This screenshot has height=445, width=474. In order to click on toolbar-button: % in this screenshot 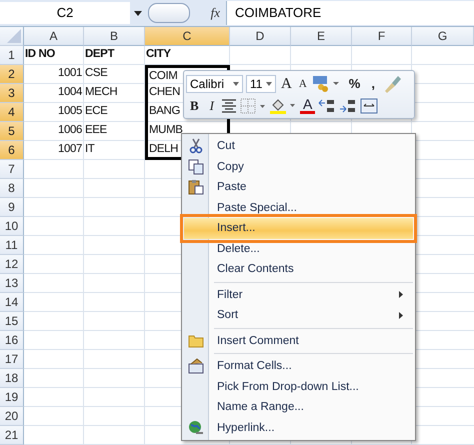, I will do `click(354, 83)`.